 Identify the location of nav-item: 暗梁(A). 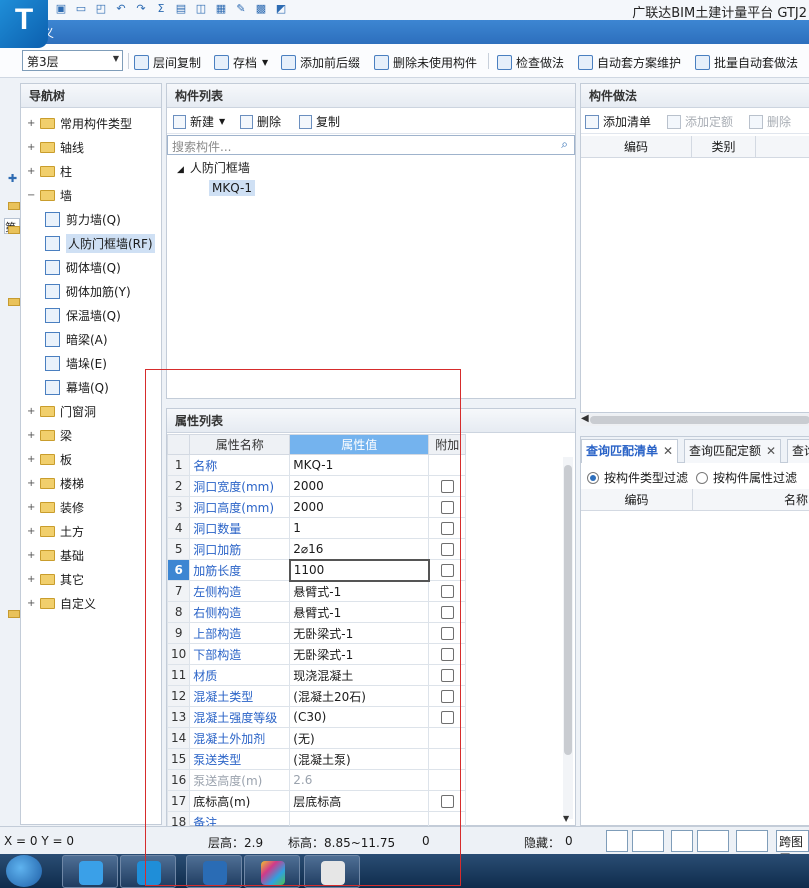
(76, 339).